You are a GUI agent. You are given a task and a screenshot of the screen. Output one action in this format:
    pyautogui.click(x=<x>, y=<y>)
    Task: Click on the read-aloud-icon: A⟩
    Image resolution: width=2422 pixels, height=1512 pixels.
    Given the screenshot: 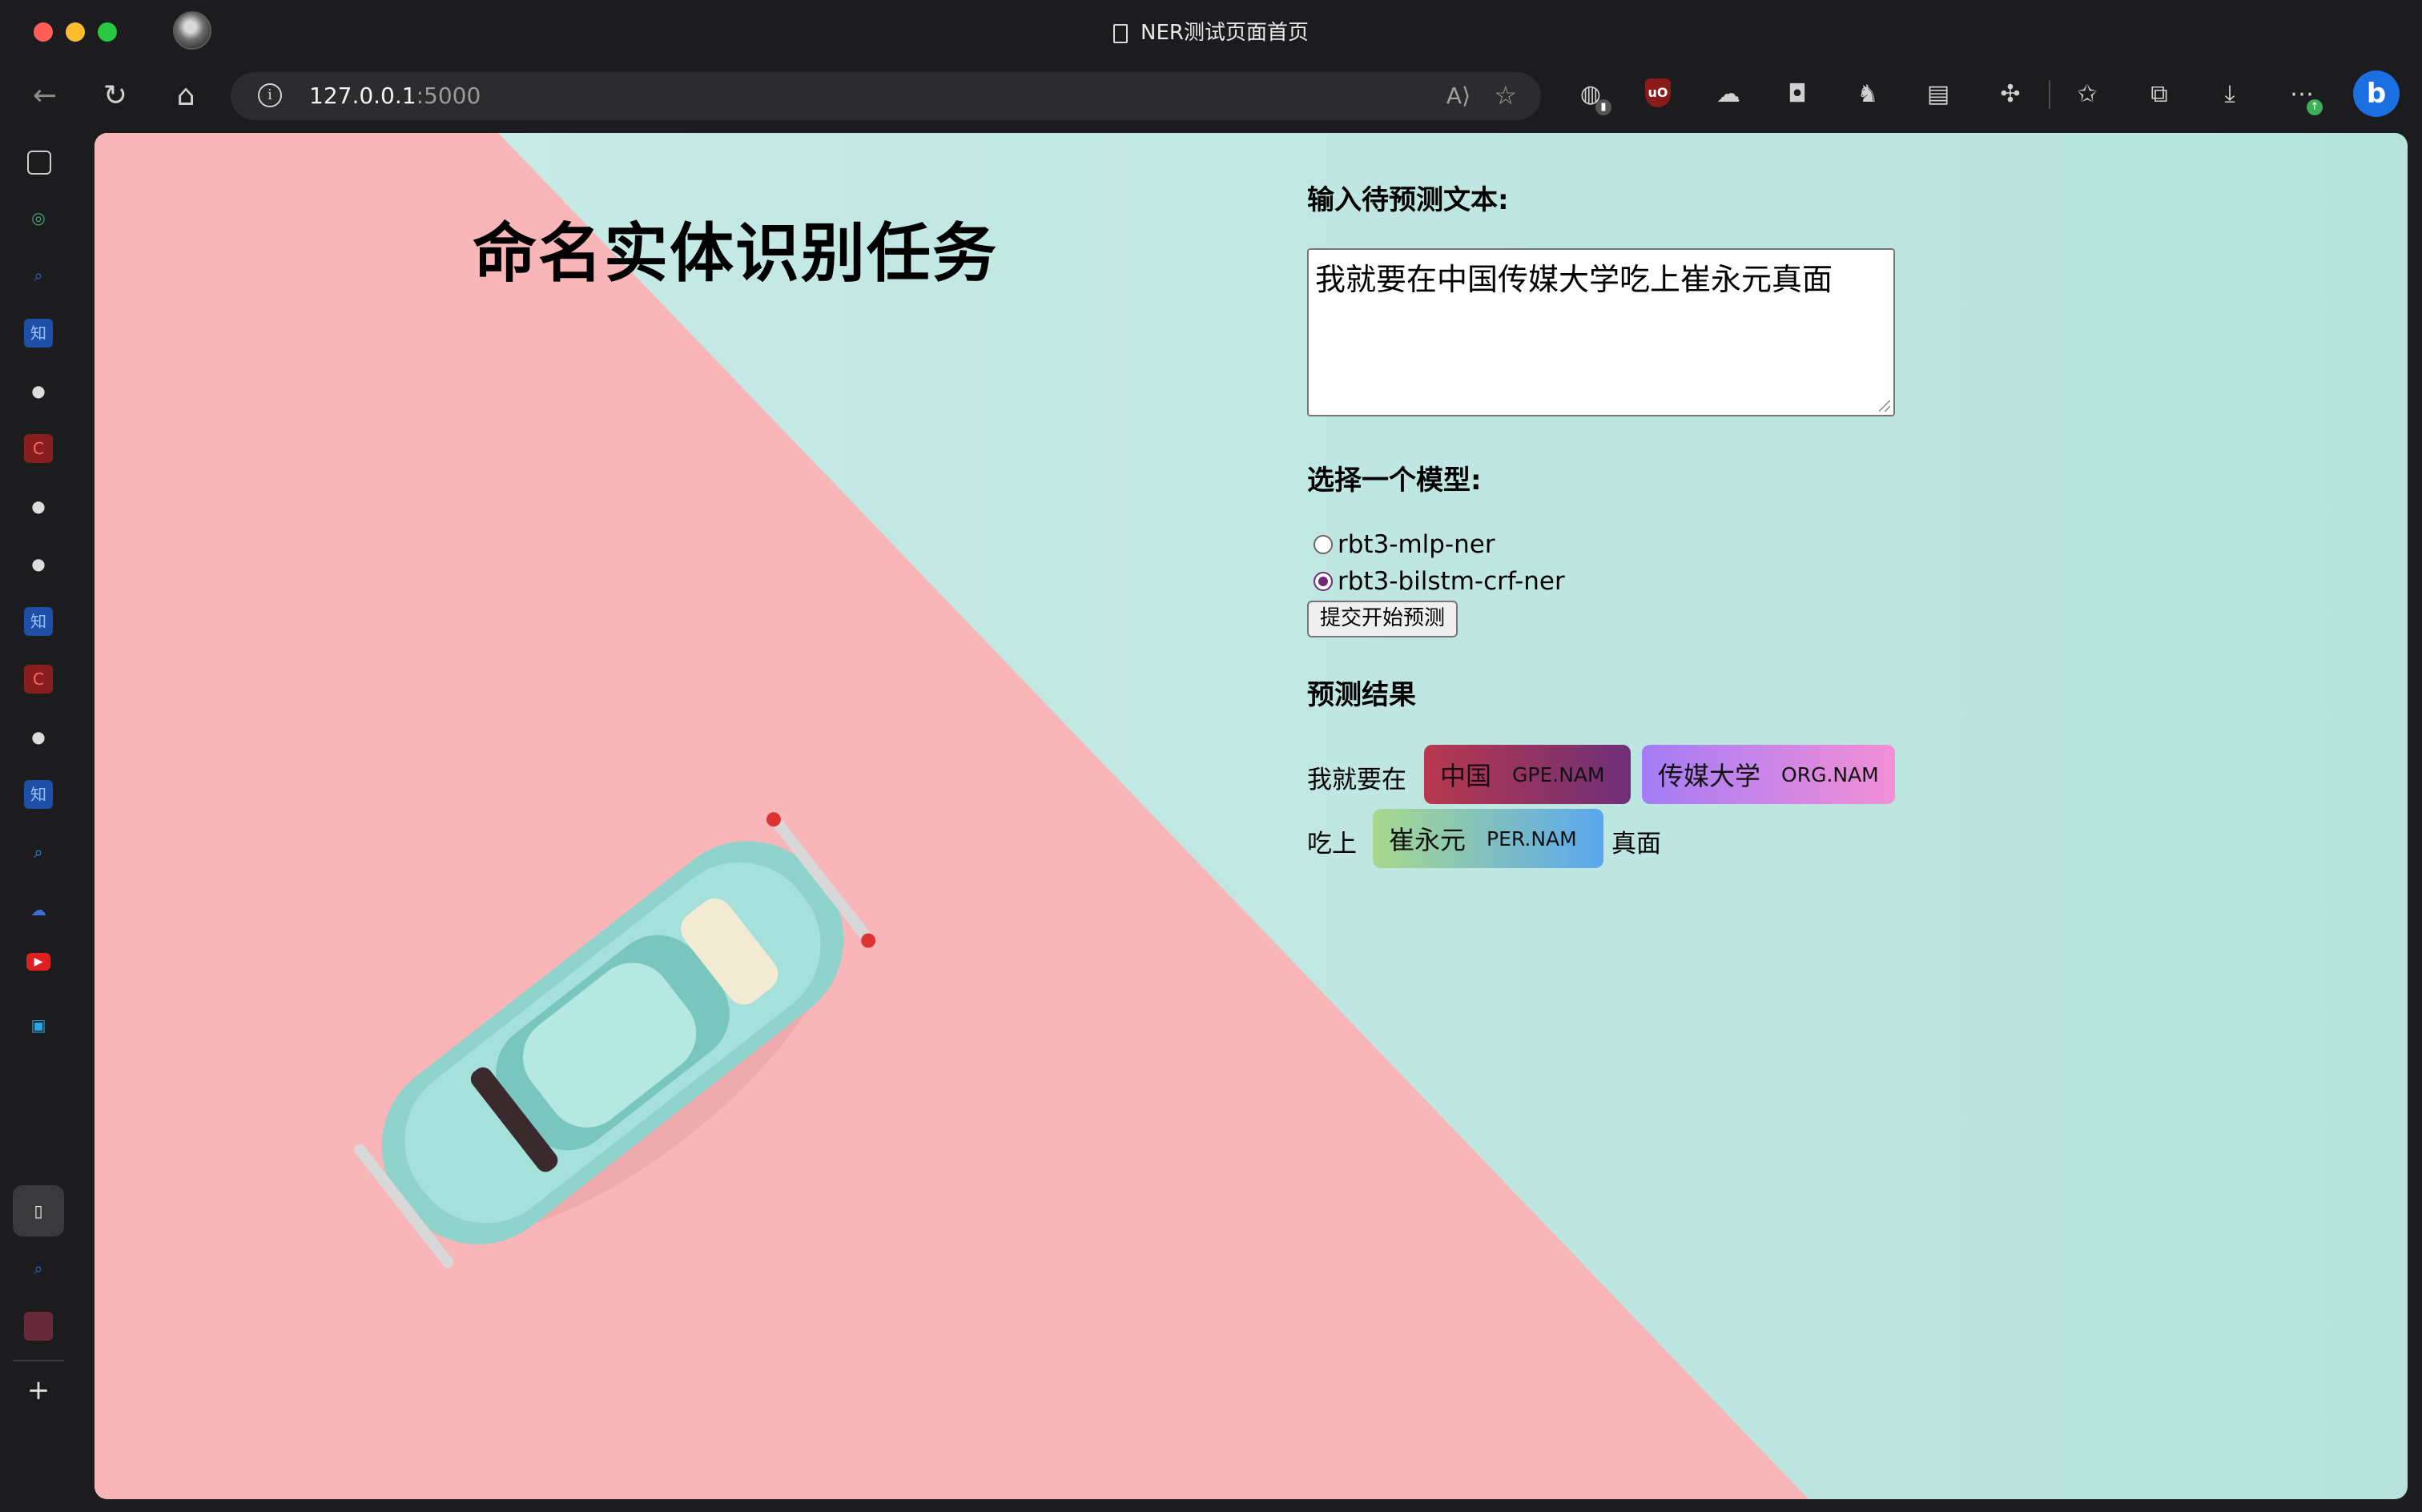 What is the action you would take?
    pyautogui.click(x=1458, y=95)
    